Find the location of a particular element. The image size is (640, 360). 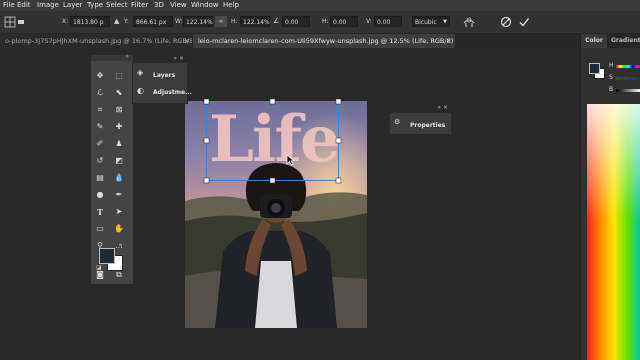

tab-document-1-close-icon: × is located at coordinates (187, 41).